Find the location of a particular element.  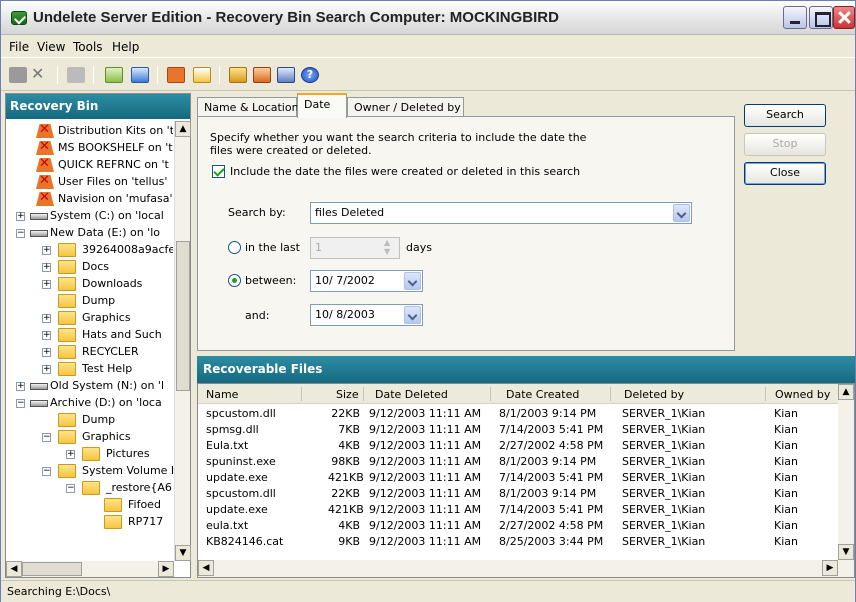

and-label: and: is located at coordinates (257, 315).